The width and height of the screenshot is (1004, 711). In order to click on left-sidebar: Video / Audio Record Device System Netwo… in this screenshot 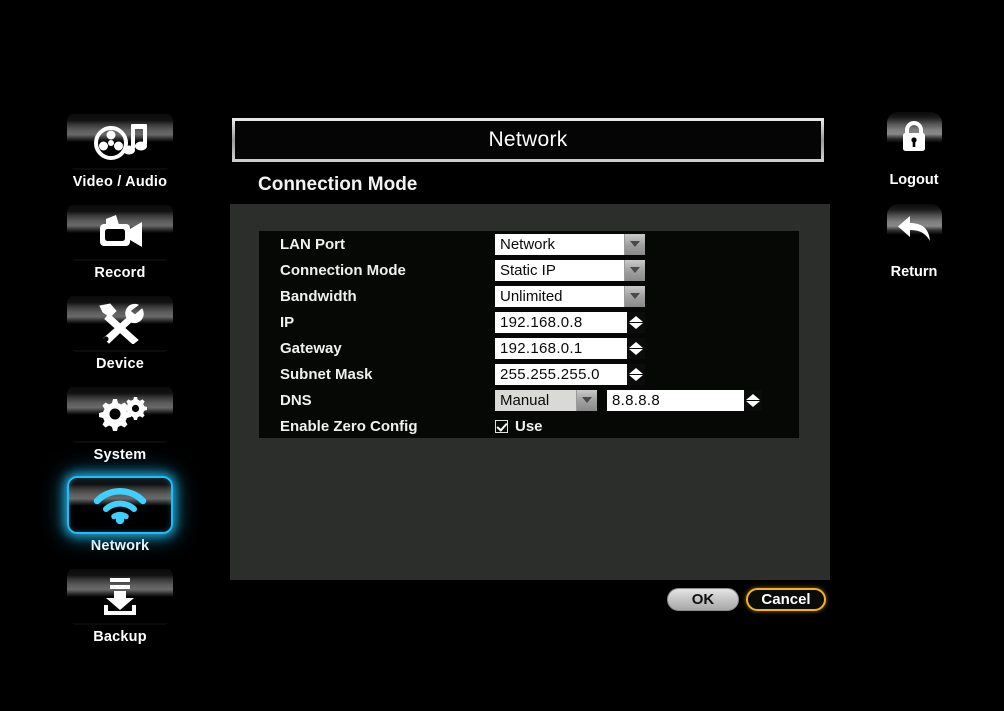, I will do `click(120, 385)`.